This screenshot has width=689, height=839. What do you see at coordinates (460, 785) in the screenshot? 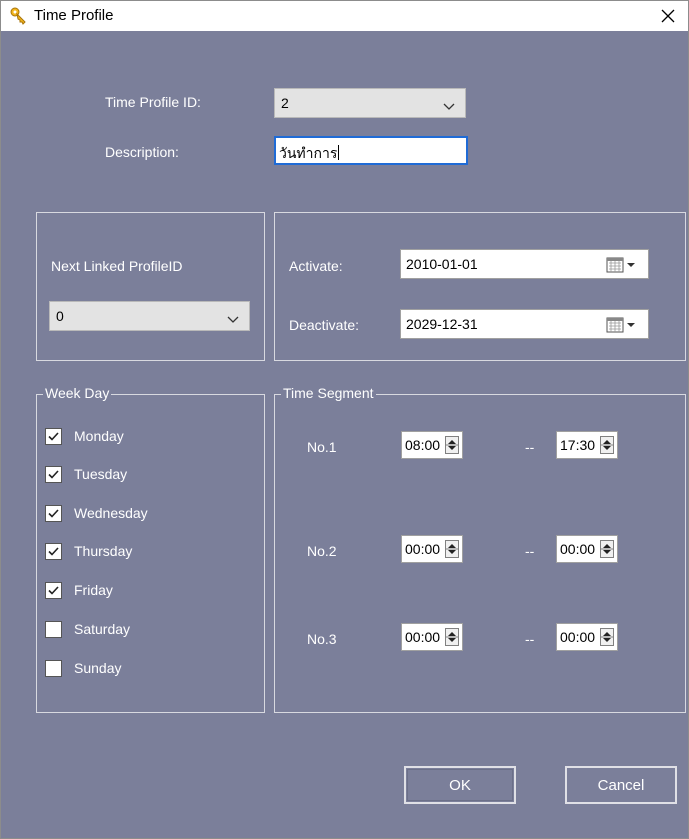
I see `ok-button: OK` at bounding box center [460, 785].